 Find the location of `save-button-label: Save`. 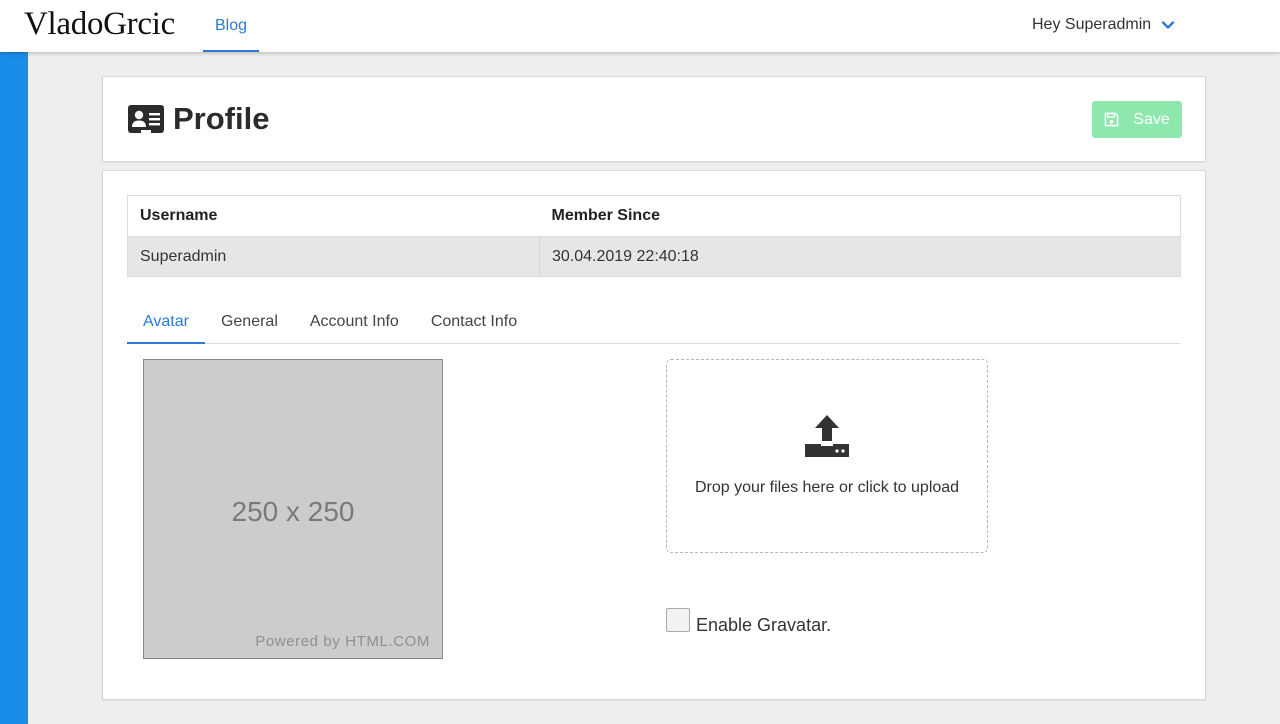

save-button-label: Save is located at coordinates (1151, 119).